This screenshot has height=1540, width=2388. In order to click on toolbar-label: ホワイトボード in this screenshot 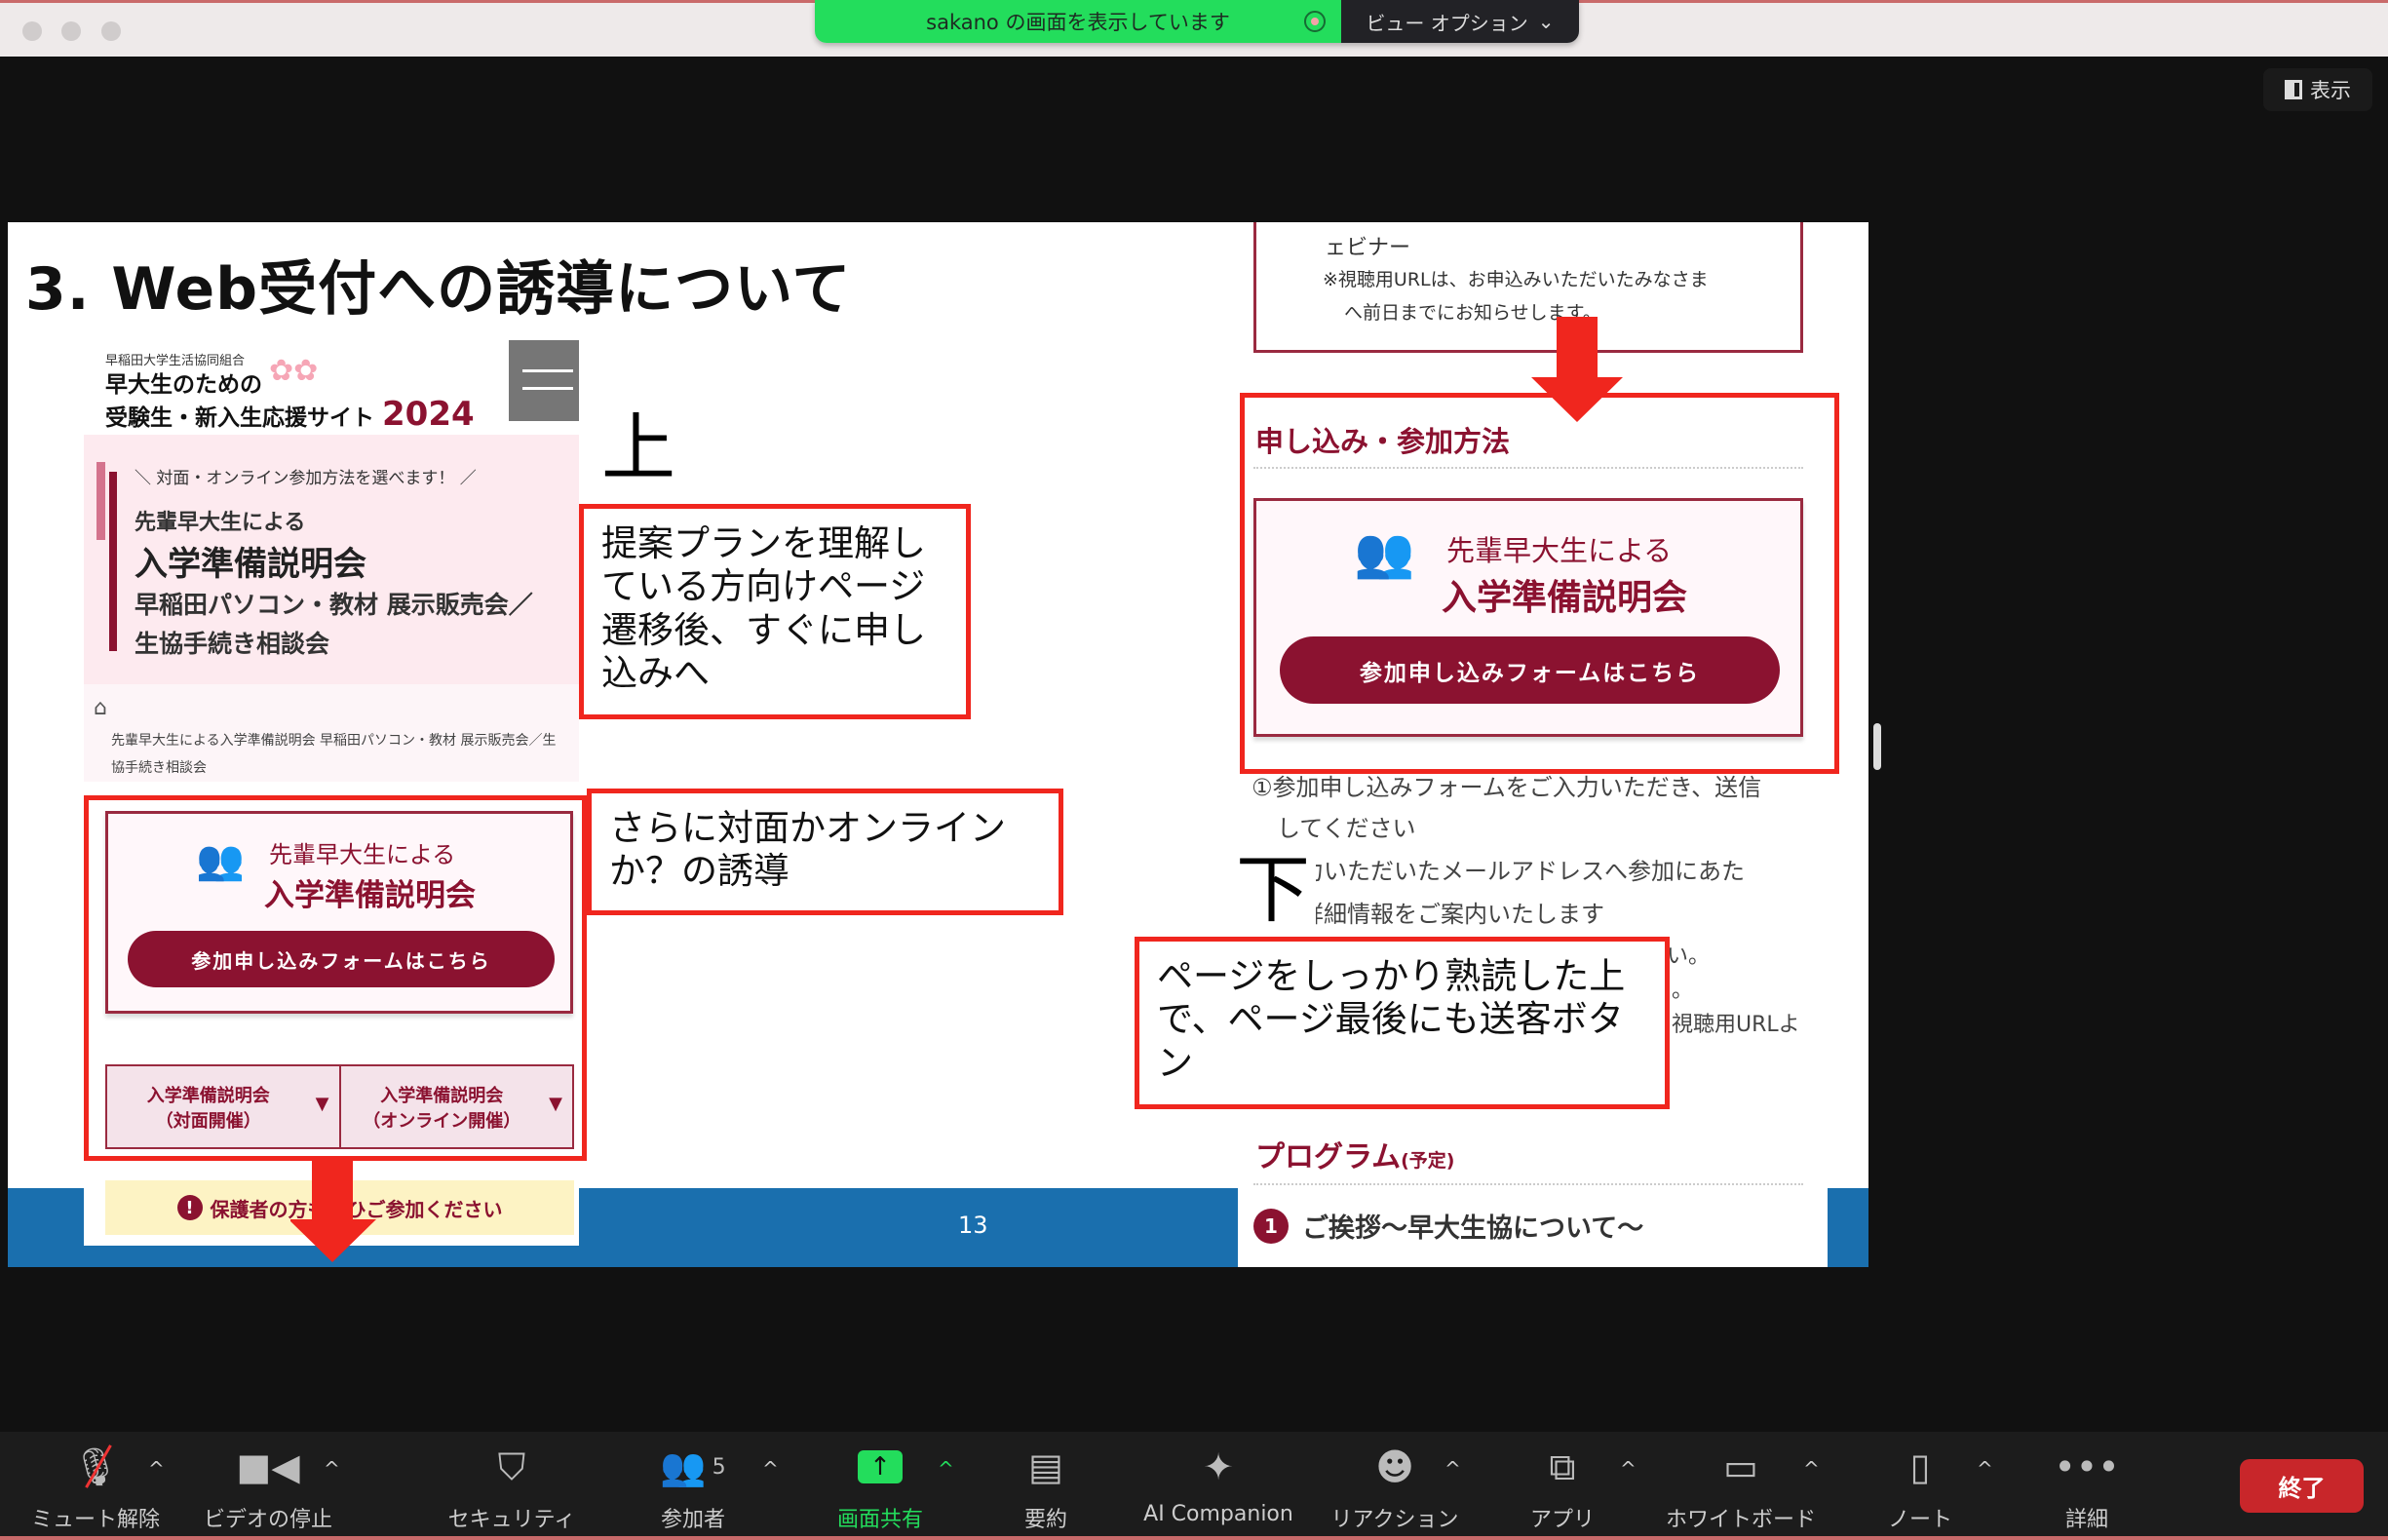, I will do `click(1741, 1520)`.